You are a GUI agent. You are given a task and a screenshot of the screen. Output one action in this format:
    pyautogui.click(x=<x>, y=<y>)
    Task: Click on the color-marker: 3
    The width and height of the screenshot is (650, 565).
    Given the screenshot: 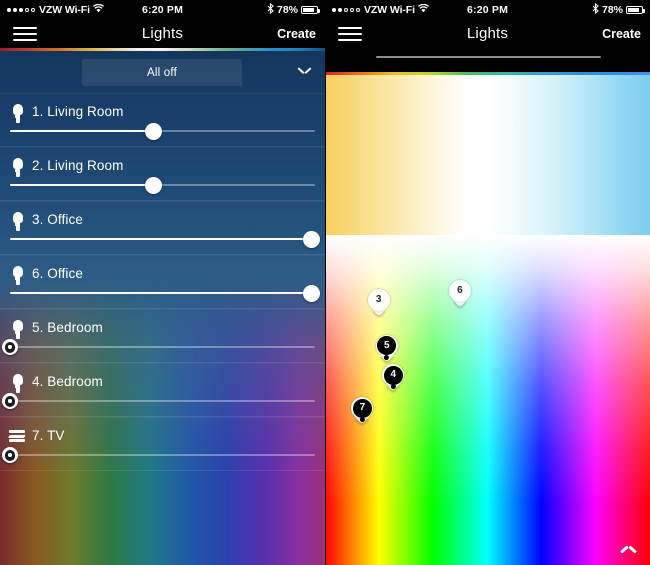 What is the action you would take?
    pyautogui.click(x=378, y=302)
    